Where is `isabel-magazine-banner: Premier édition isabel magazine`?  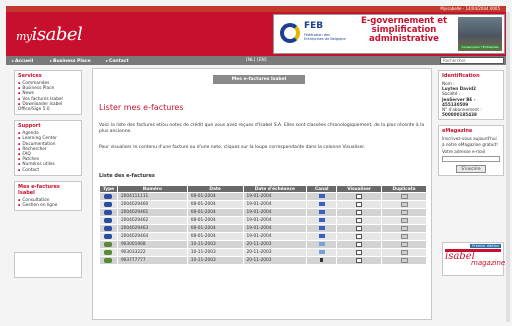
isabel-magazine-banner: Premier édition isabel magazine is located at coordinates (473, 259).